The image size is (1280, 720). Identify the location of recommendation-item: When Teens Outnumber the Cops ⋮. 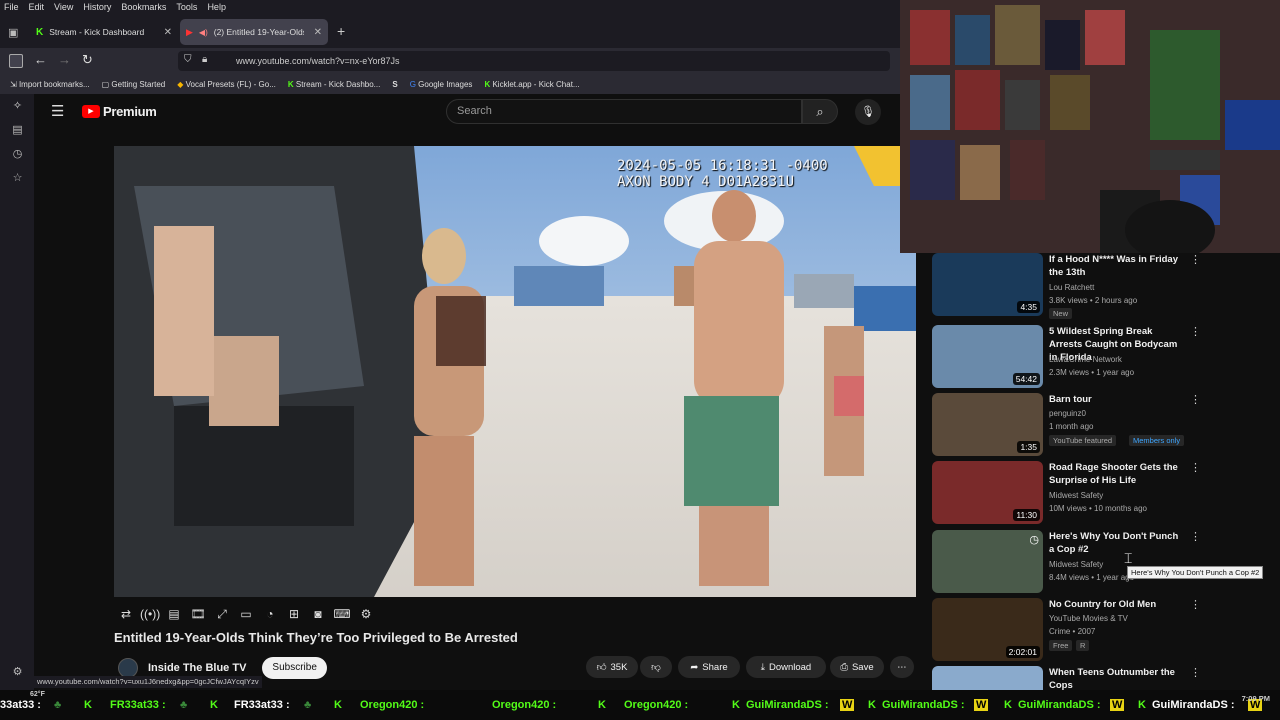
(1102, 678).